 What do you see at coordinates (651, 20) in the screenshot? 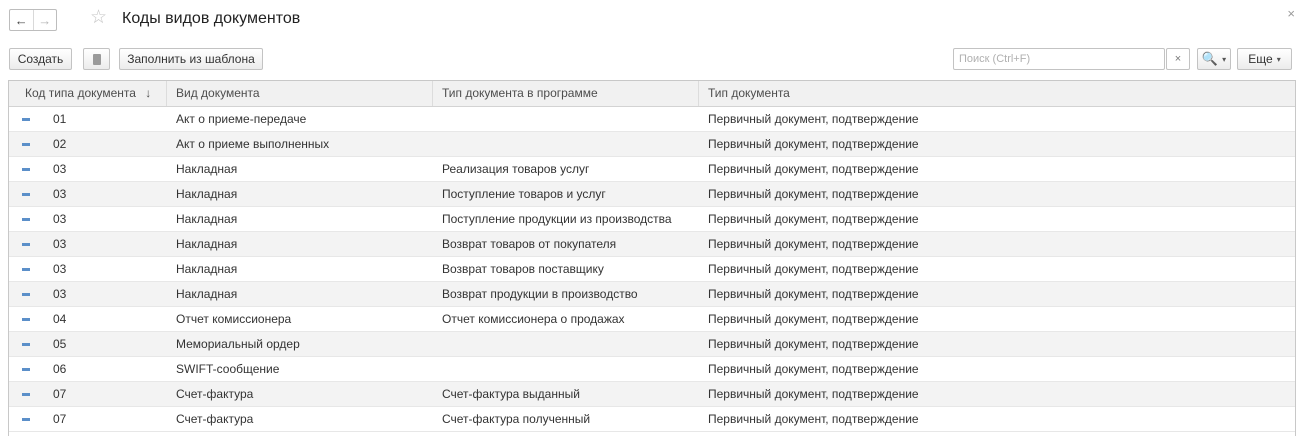
I see `title-bar: ← → ☆ Коды видов документов ×` at bounding box center [651, 20].